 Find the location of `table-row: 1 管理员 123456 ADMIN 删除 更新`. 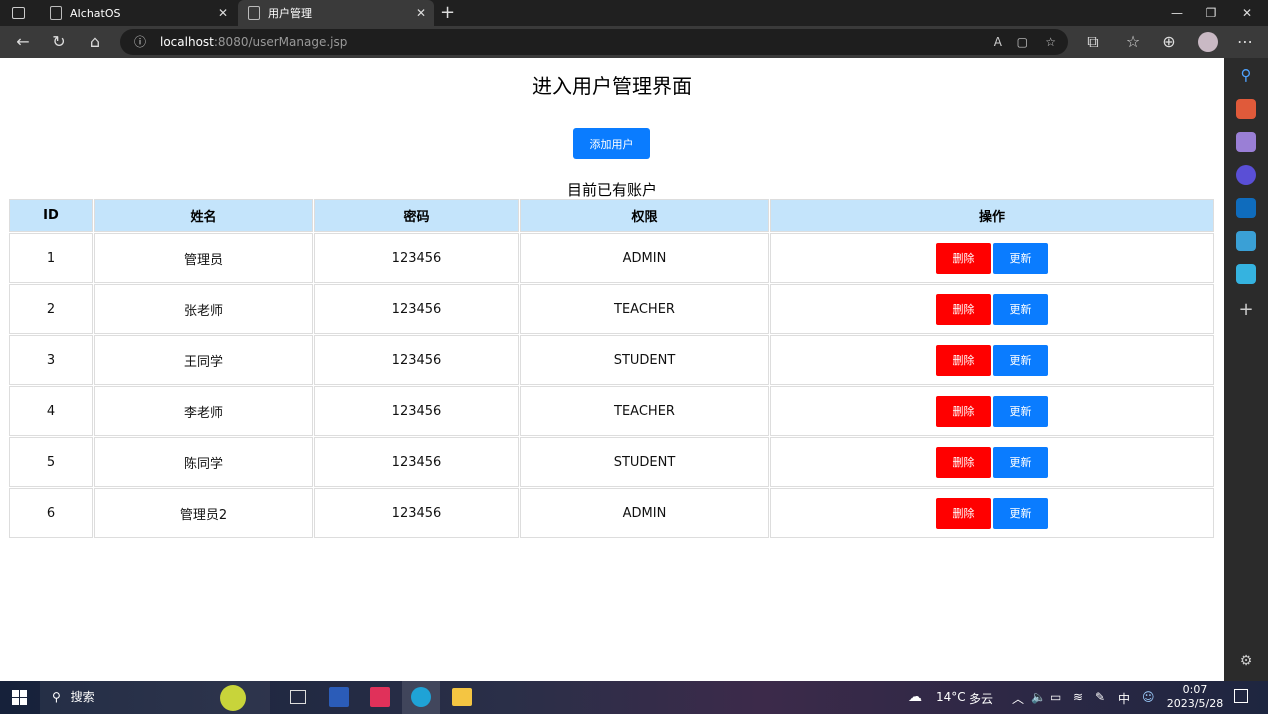

table-row: 1 管理员 123456 ADMIN 删除 更新 is located at coordinates (611, 258).